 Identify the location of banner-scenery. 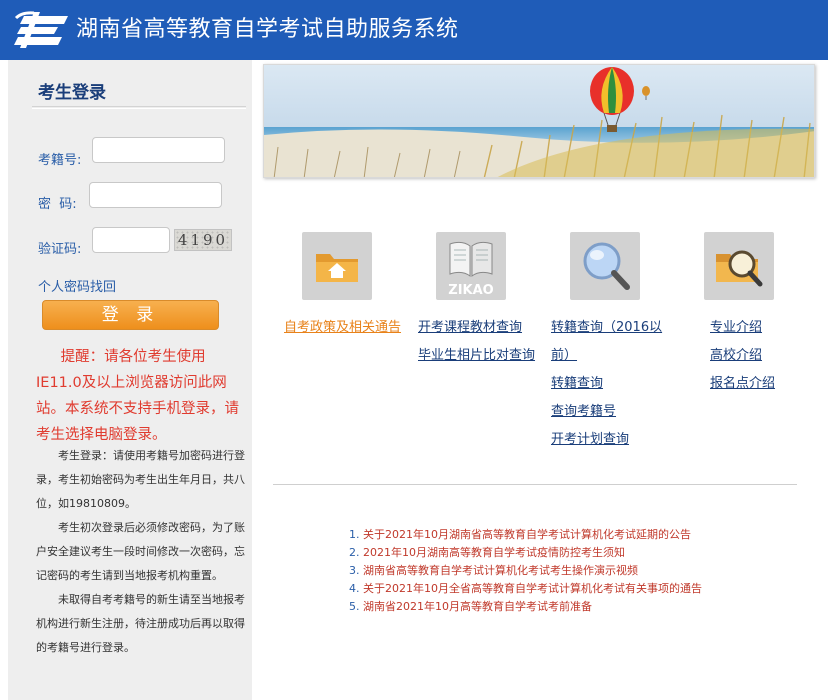
(539, 121).